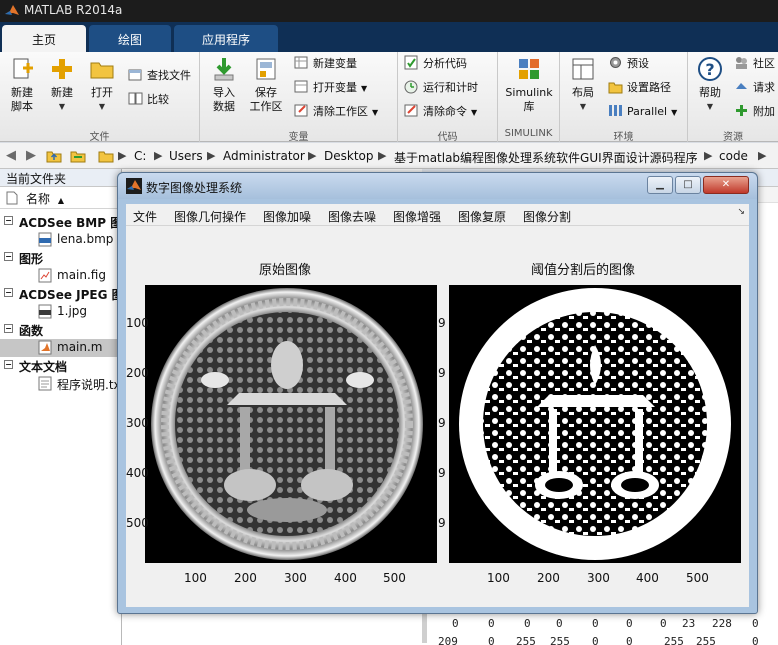 The width and height of the screenshot is (778, 645). Describe the element at coordinates (54, 156) in the screenshot. I see `up-folder-icon` at that location.